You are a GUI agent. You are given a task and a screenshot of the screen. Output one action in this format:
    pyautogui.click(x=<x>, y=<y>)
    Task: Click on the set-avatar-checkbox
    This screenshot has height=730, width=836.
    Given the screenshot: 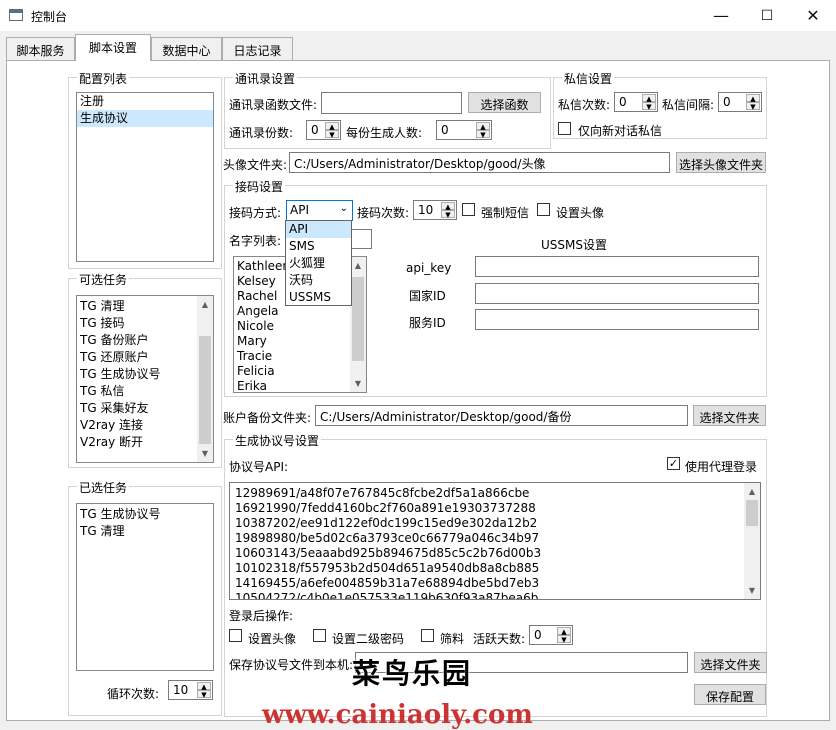 What is the action you would take?
    pyautogui.click(x=543, y=209)
    